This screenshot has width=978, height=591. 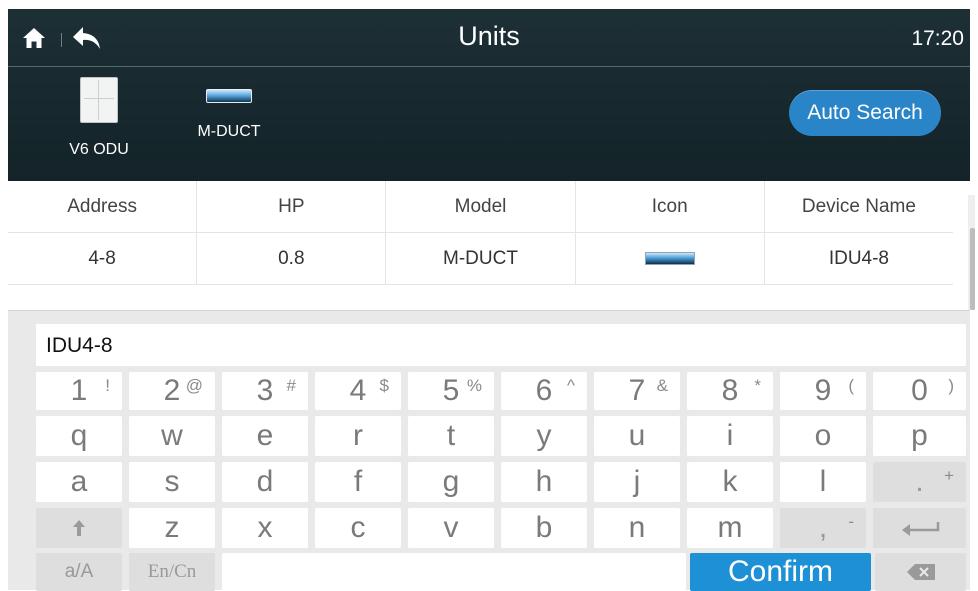 What do you see at coordinates (291, 385) in the screenshot?
I see `key-sub: #` at bounding box center [291, 385].